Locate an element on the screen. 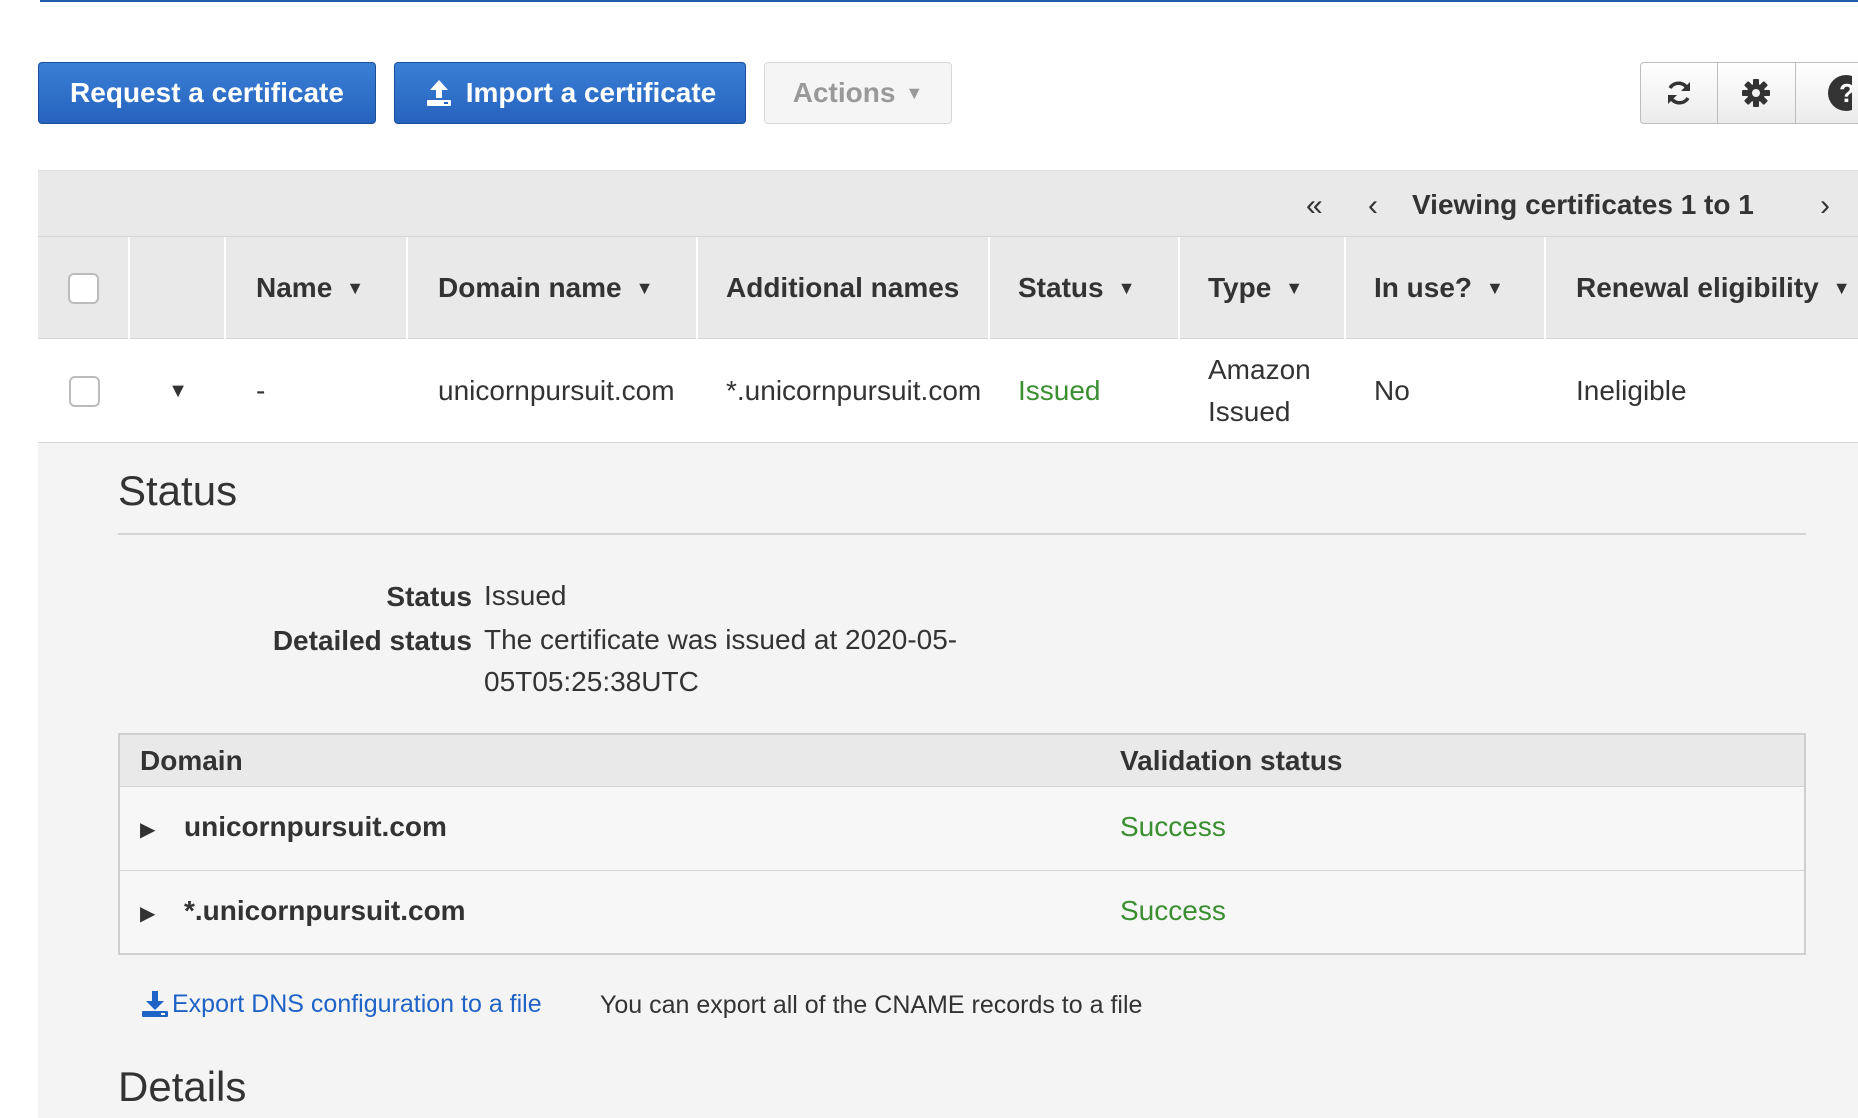 Image resolution: width=1858 pixels, height=1118 pixels. header-select-cell is located at coordinates (84, 288).